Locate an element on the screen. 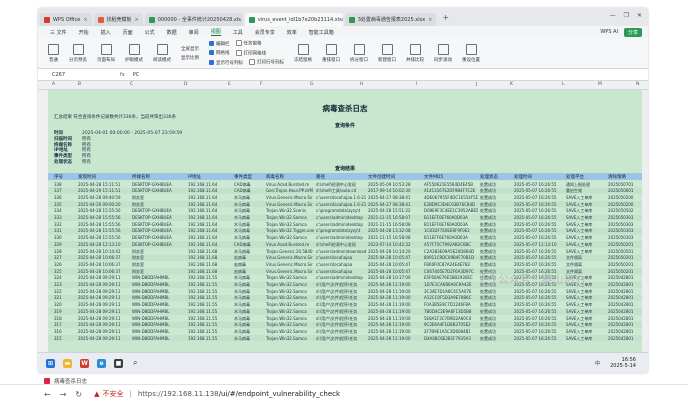 This screenshot has width=688, height=403. table-cell: B11EFF0E760A0D03A is located at coordinates (451, 237).